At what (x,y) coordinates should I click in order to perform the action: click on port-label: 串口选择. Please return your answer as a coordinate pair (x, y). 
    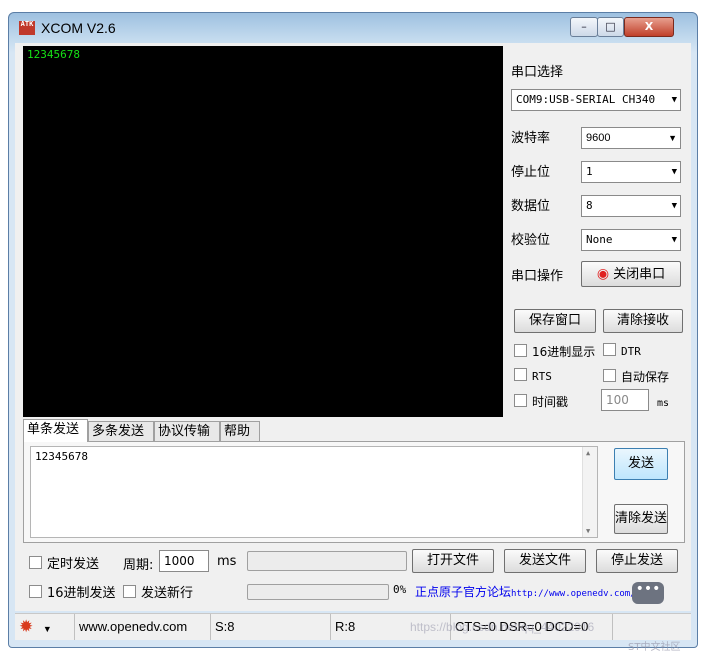
    Looking at the image, I should click on (537, 72).